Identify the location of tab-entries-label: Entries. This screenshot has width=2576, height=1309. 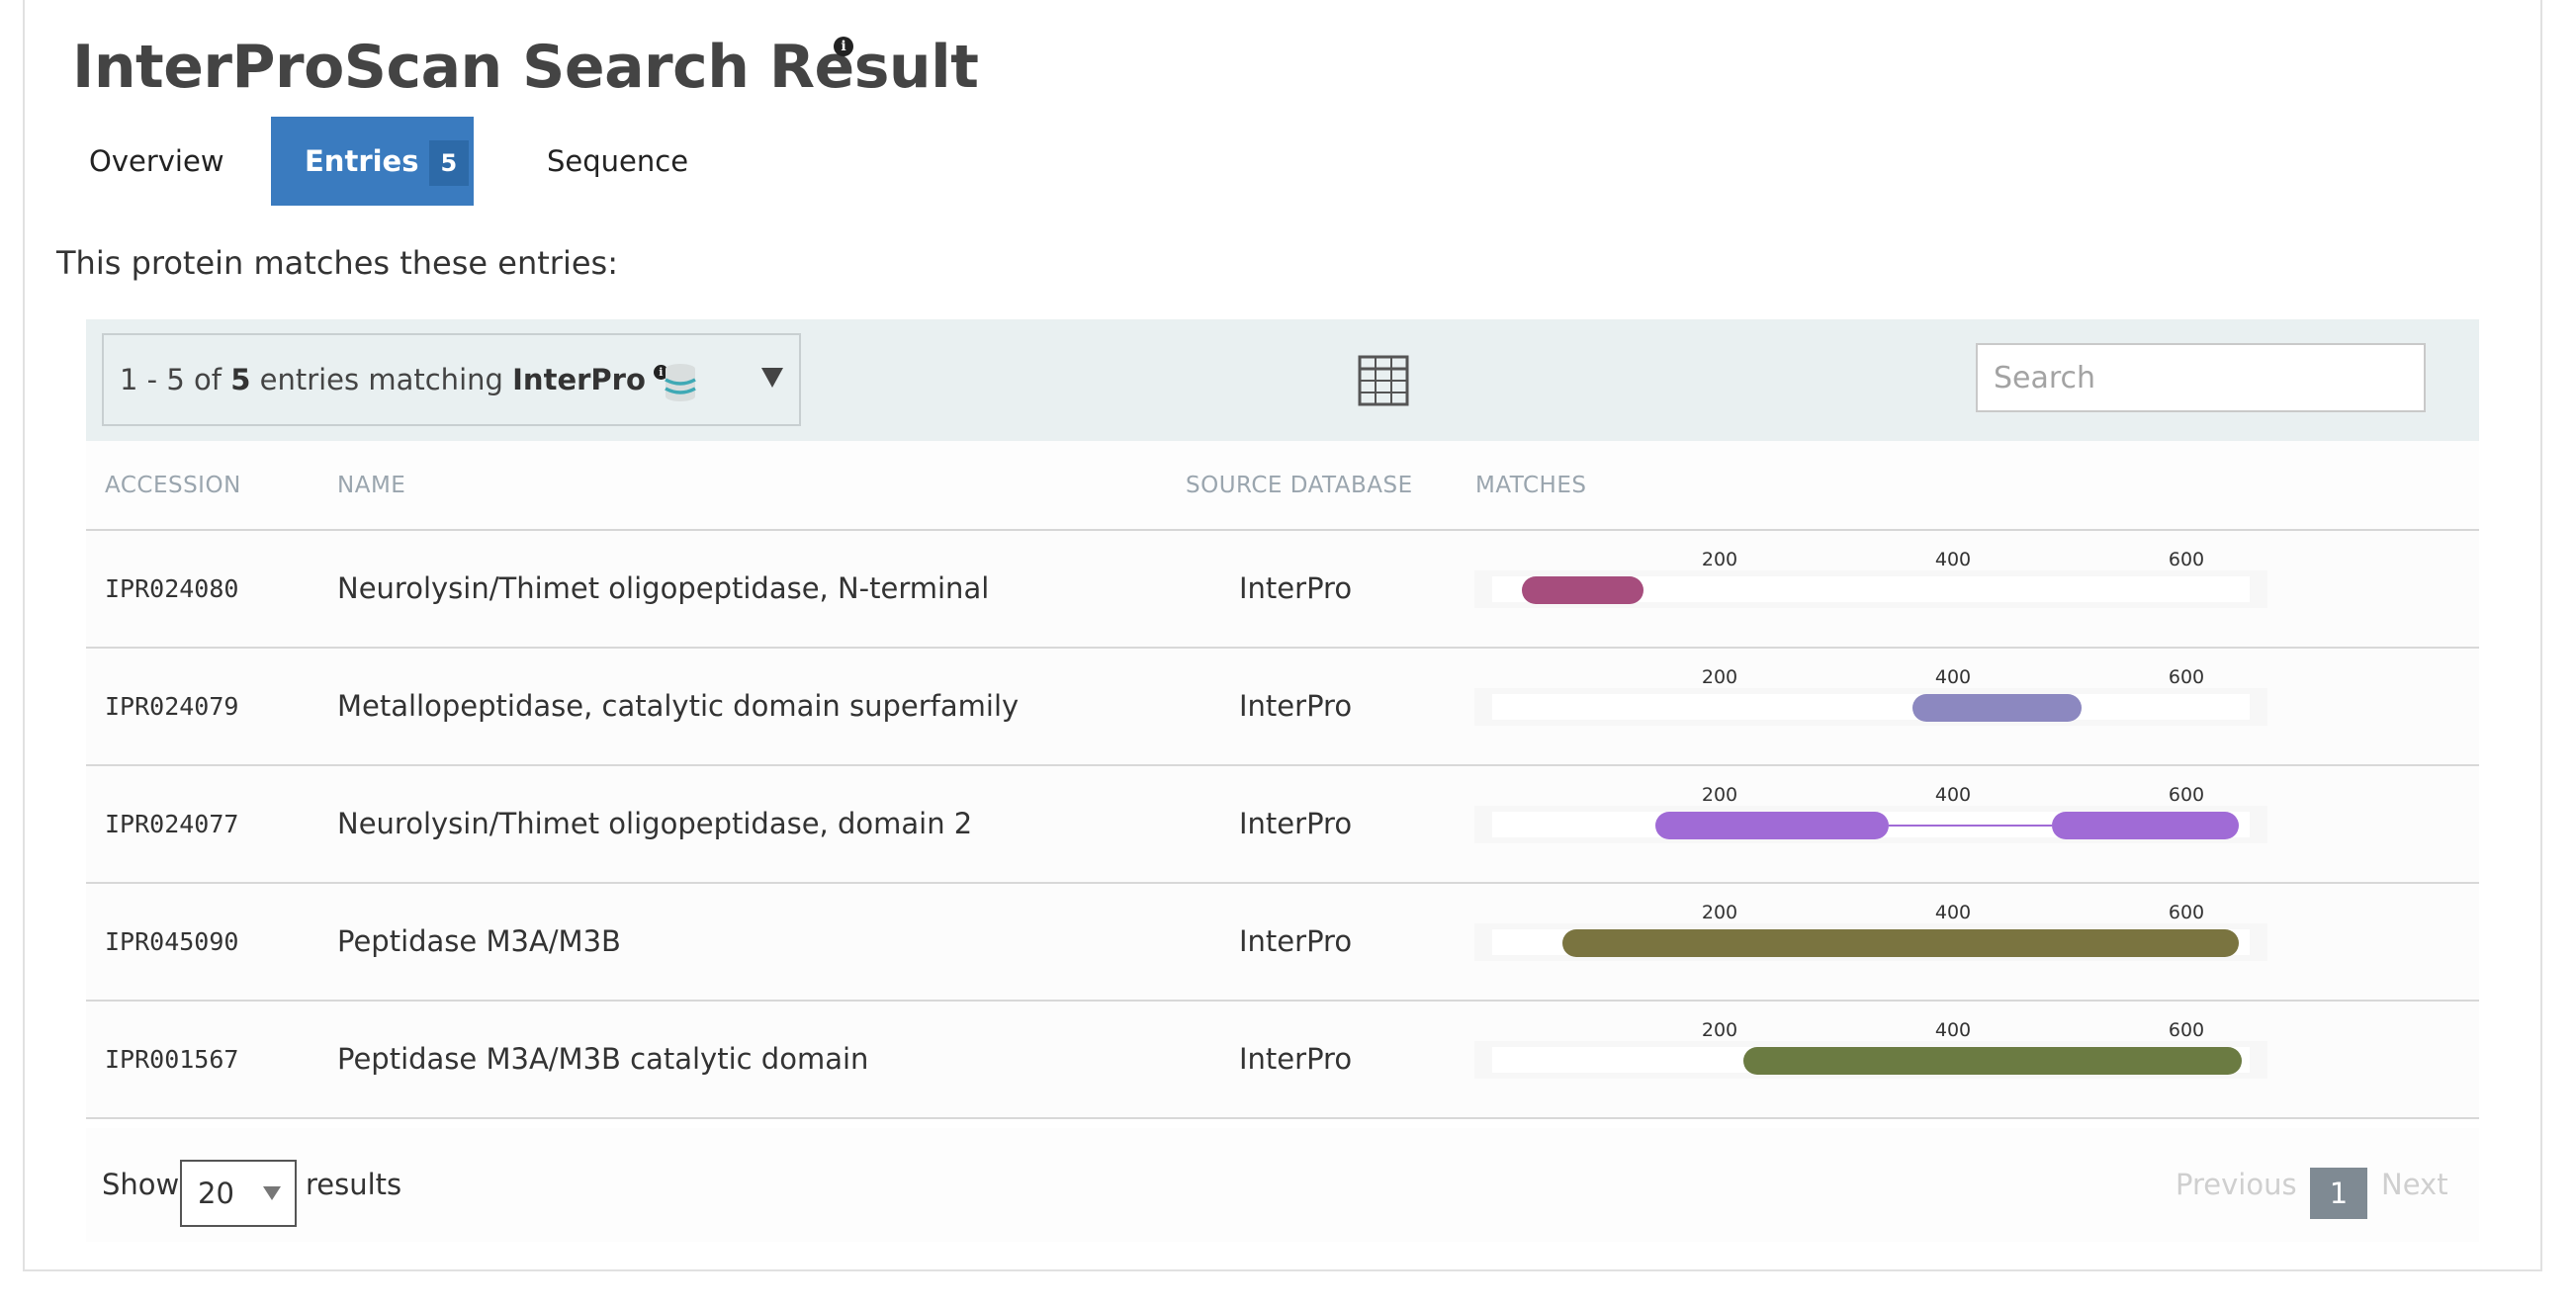
(362, 161).